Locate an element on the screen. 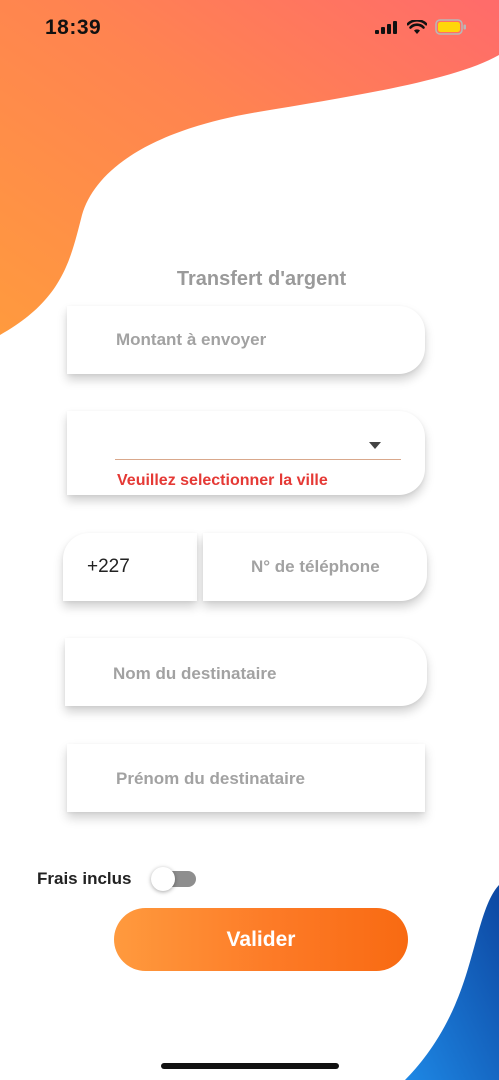 The image size is (499, 1080). phone-number-field: N° de téléphone is located at coordinates (315, 567).